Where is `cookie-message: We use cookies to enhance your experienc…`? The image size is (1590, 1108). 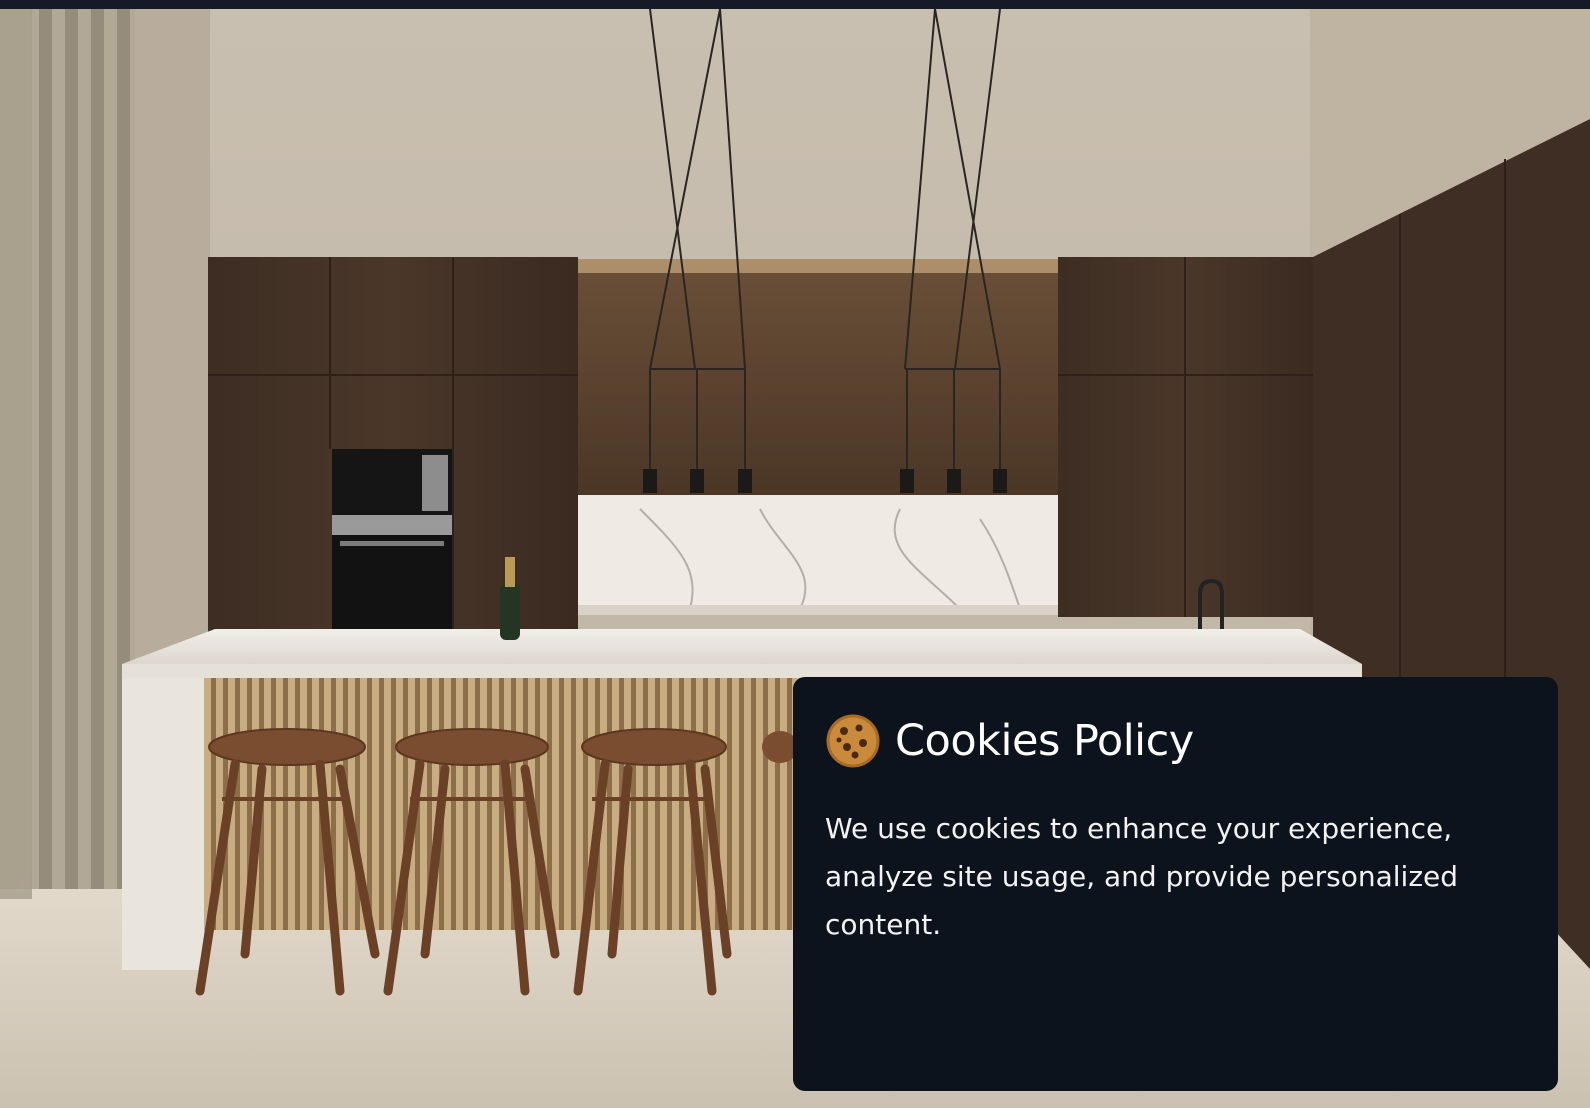 cookie-message: We use cookies to enhance your experienc… is located at coordinates (1142, 876).